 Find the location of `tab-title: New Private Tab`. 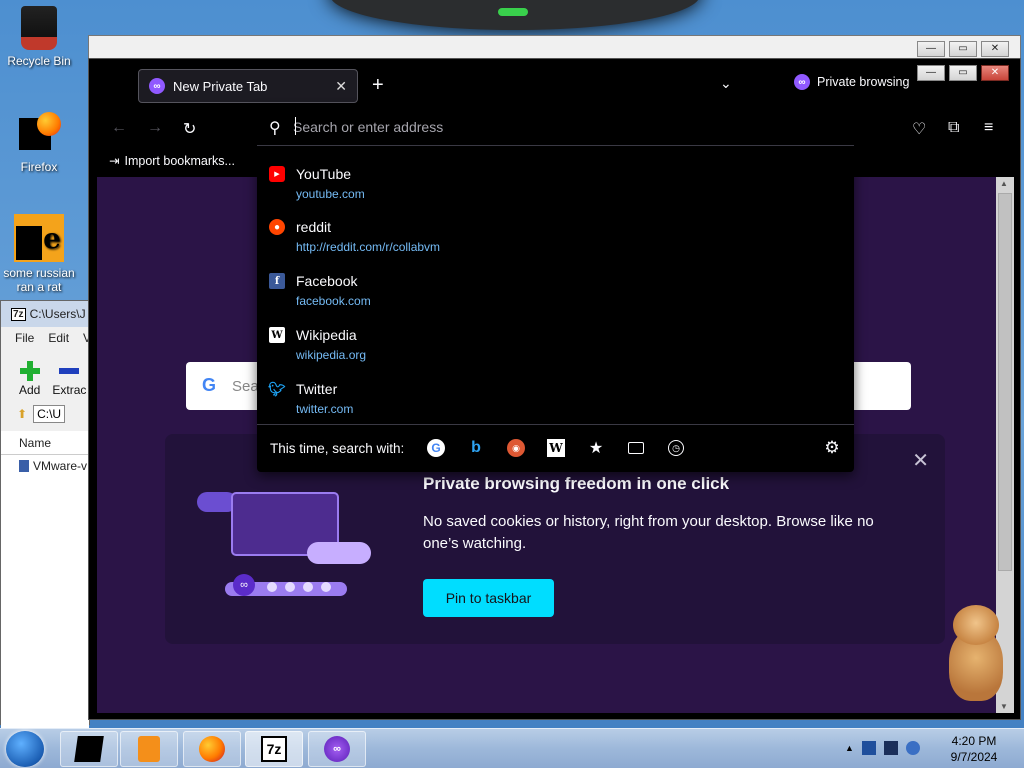

tab-title: New Private Tab is located at coordinates (220, 86).